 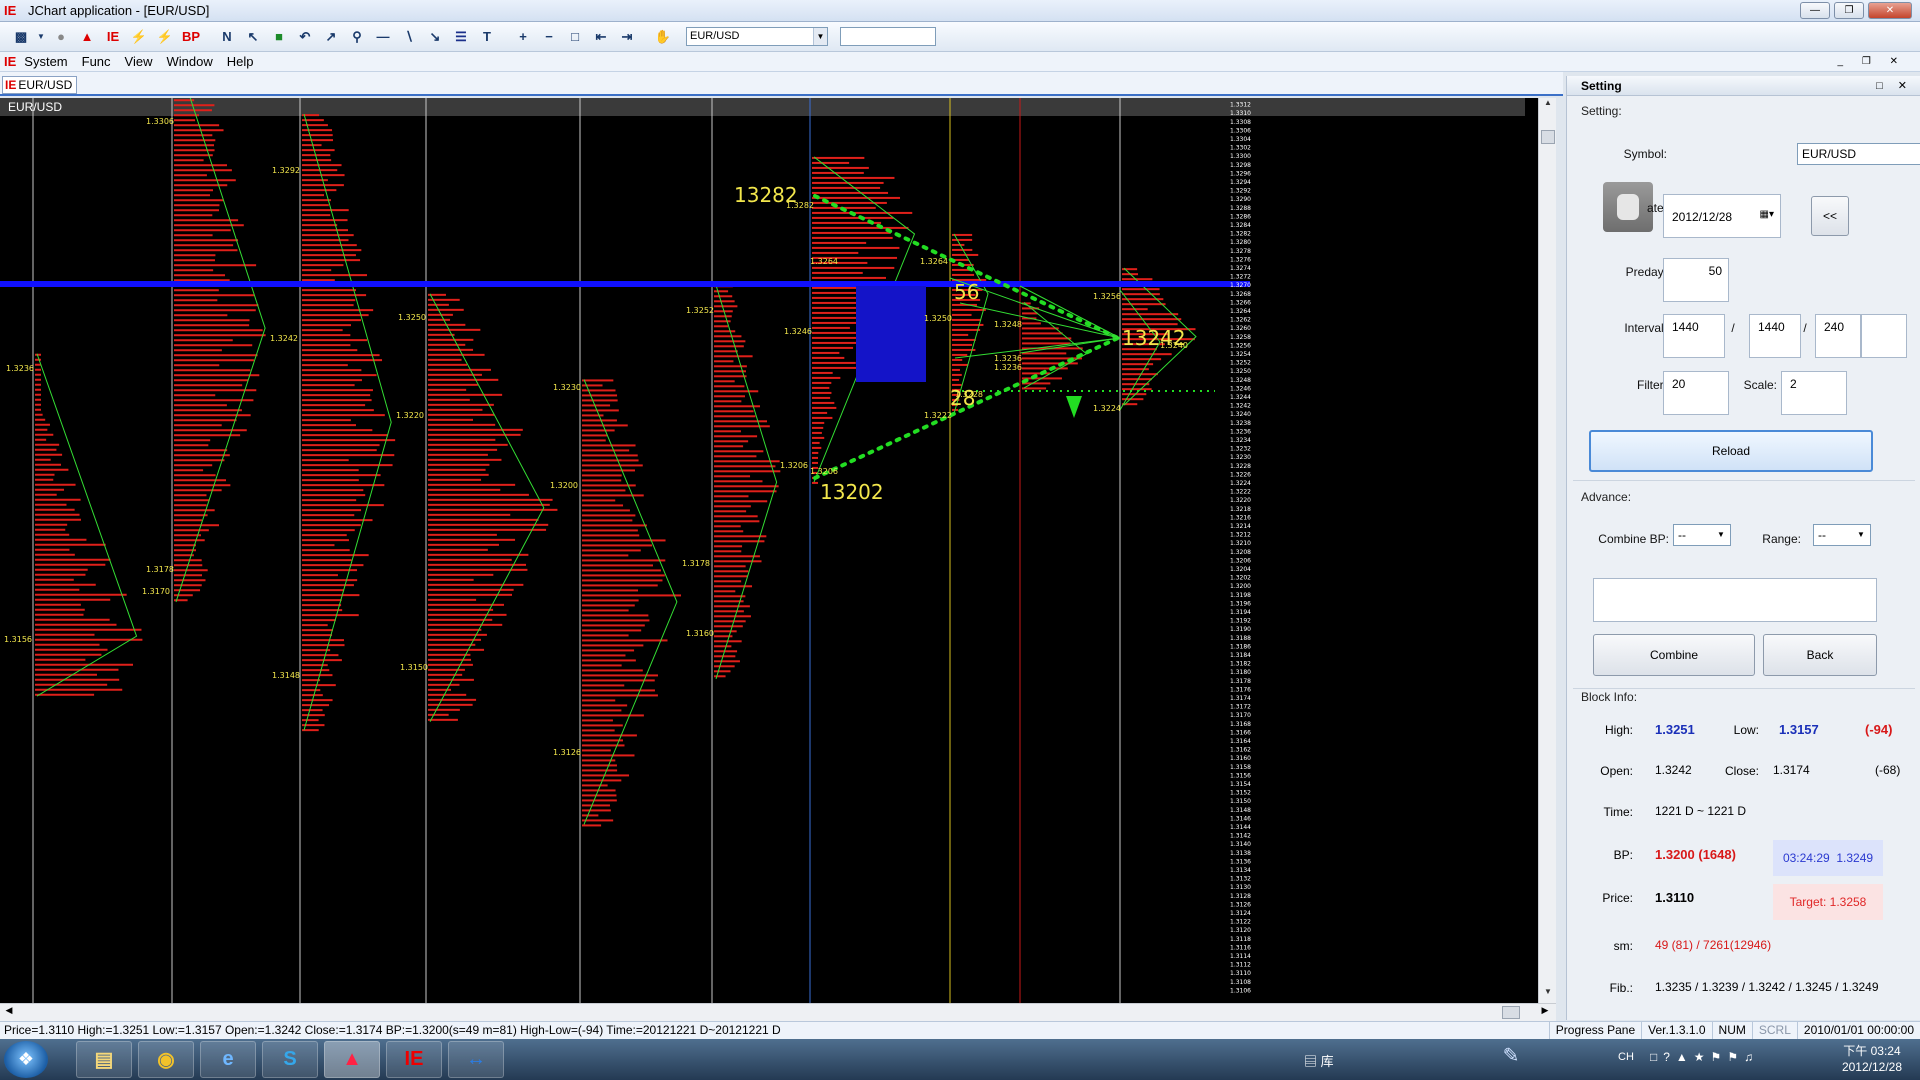 I want to click on date-picker: 2012/12/28 ▦▾, so click(x=1722, y=216).